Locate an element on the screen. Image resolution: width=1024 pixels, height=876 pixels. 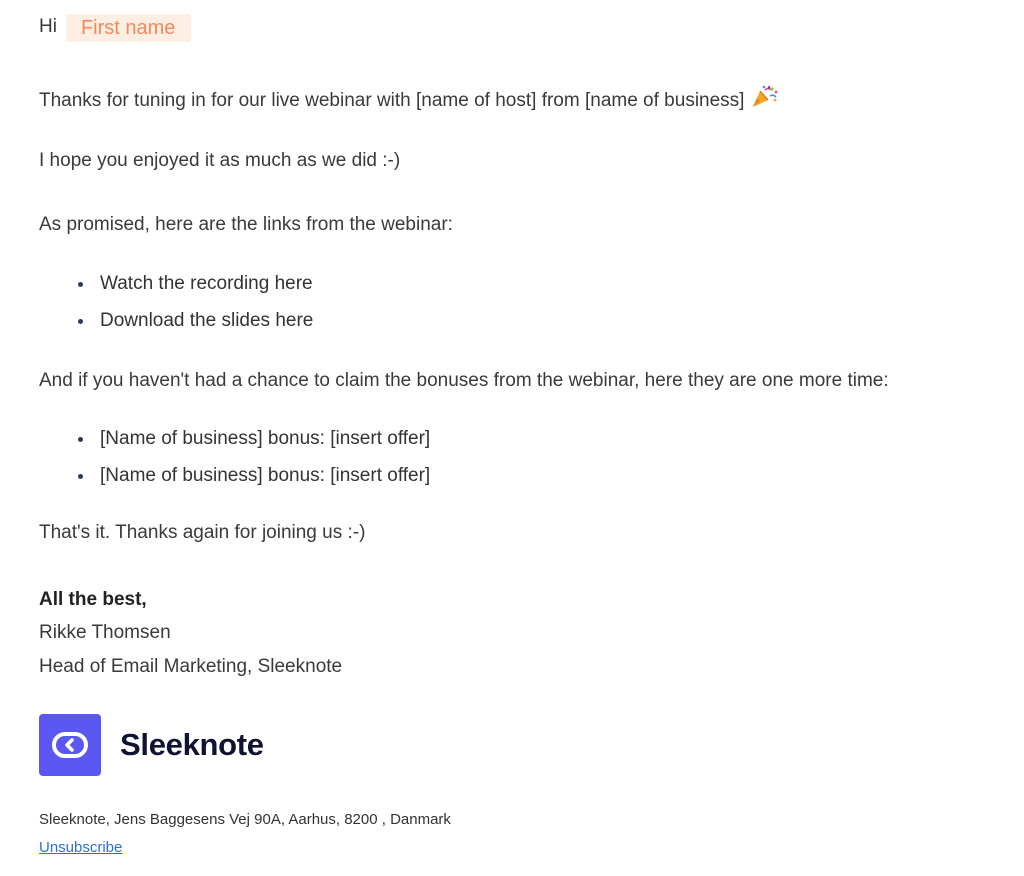
unsubscribe-link: Unsubscribe is located at coordinates (80, 848).